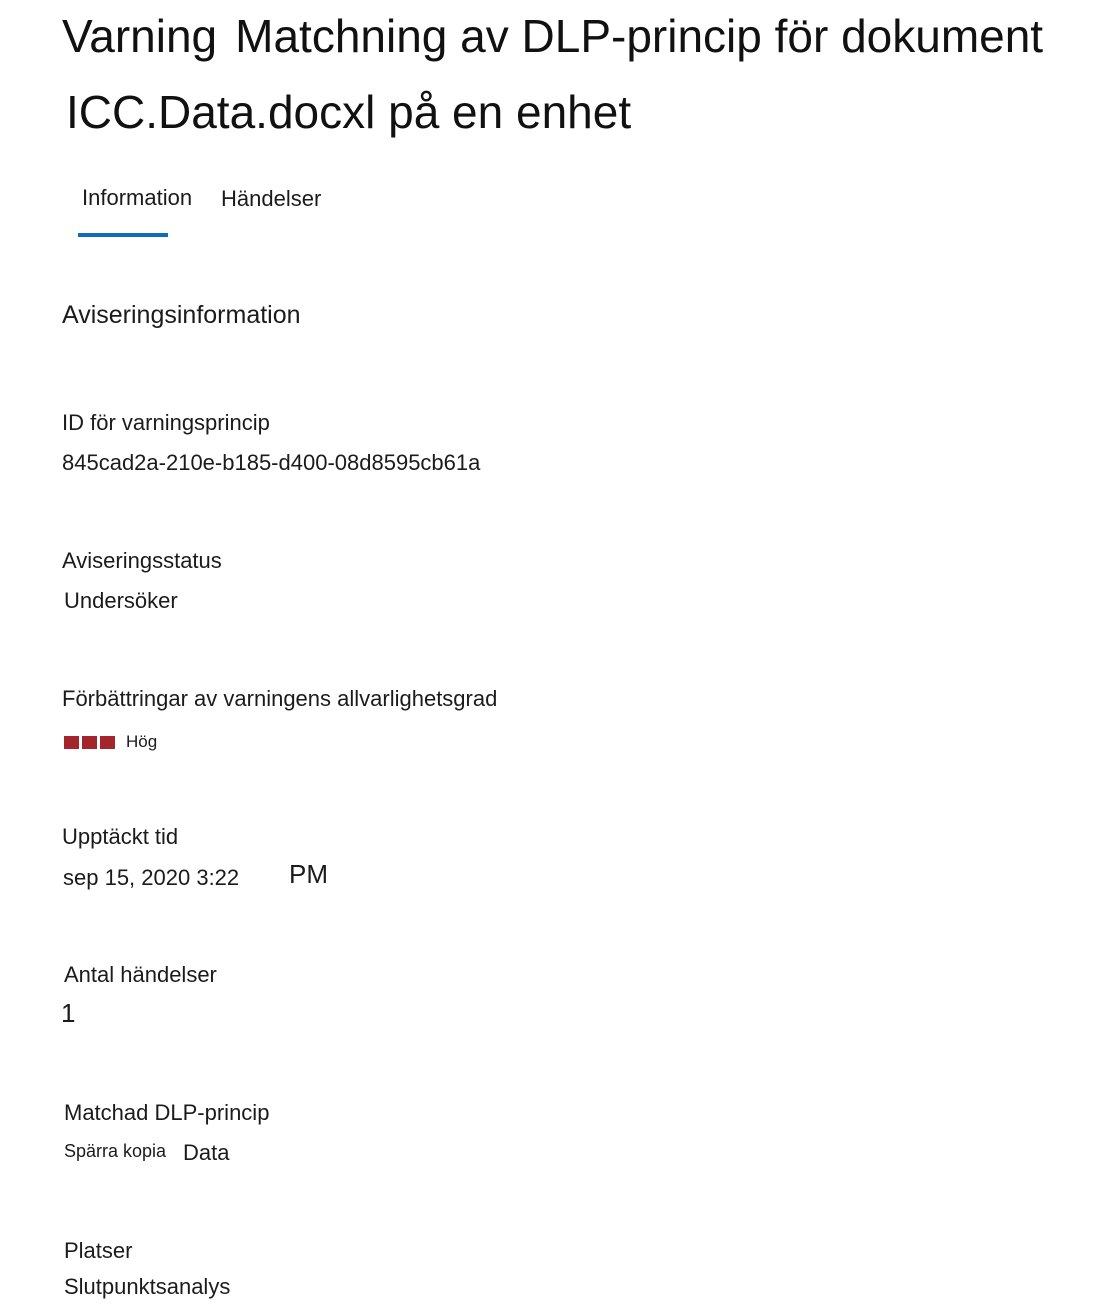 Image resolution: width=1113 pixels, height=1316 pixels. I want to click on matched-policy-value-2: Data, so click(206, 1153).